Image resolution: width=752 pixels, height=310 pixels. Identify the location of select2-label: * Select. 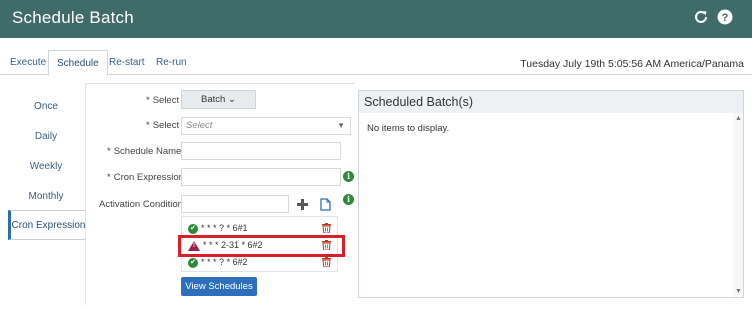
(163, 125).